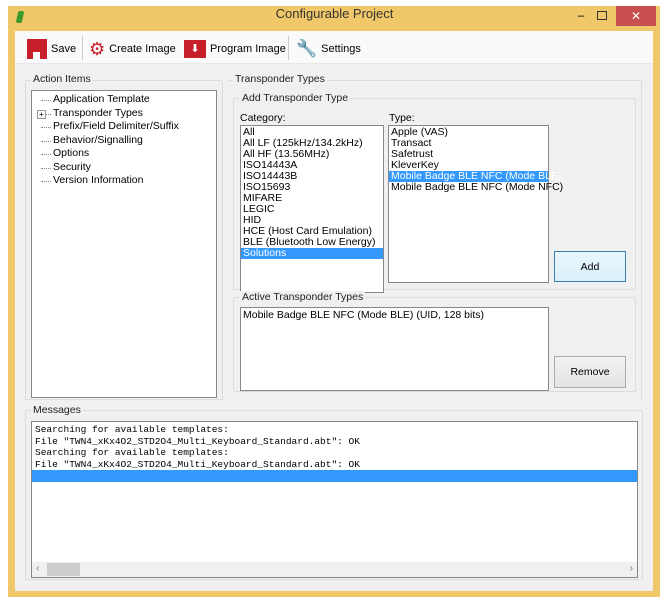 This screenshot has width=669, height=606. I want to click on tree-item-transponder-types: + Transponder Types, so click(124, 114).